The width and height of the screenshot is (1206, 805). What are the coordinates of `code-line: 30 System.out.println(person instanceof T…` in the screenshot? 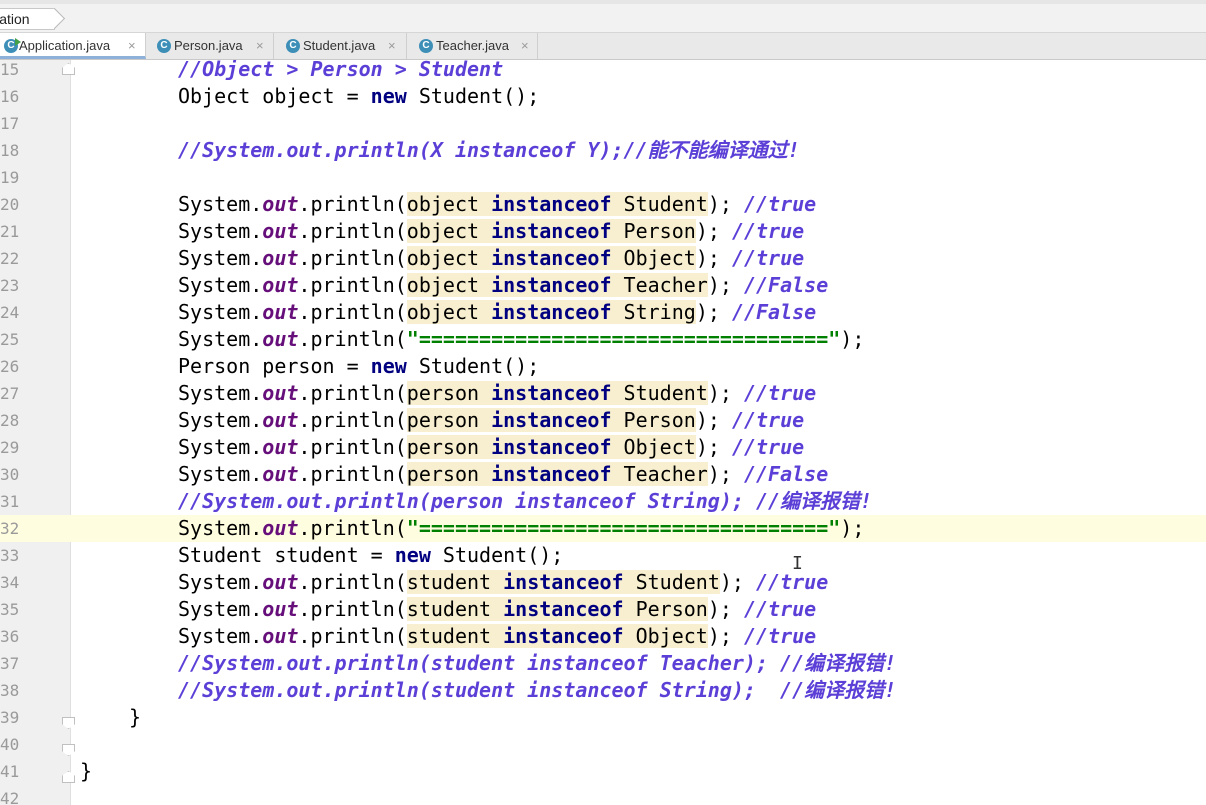 It's located at (603, 474).